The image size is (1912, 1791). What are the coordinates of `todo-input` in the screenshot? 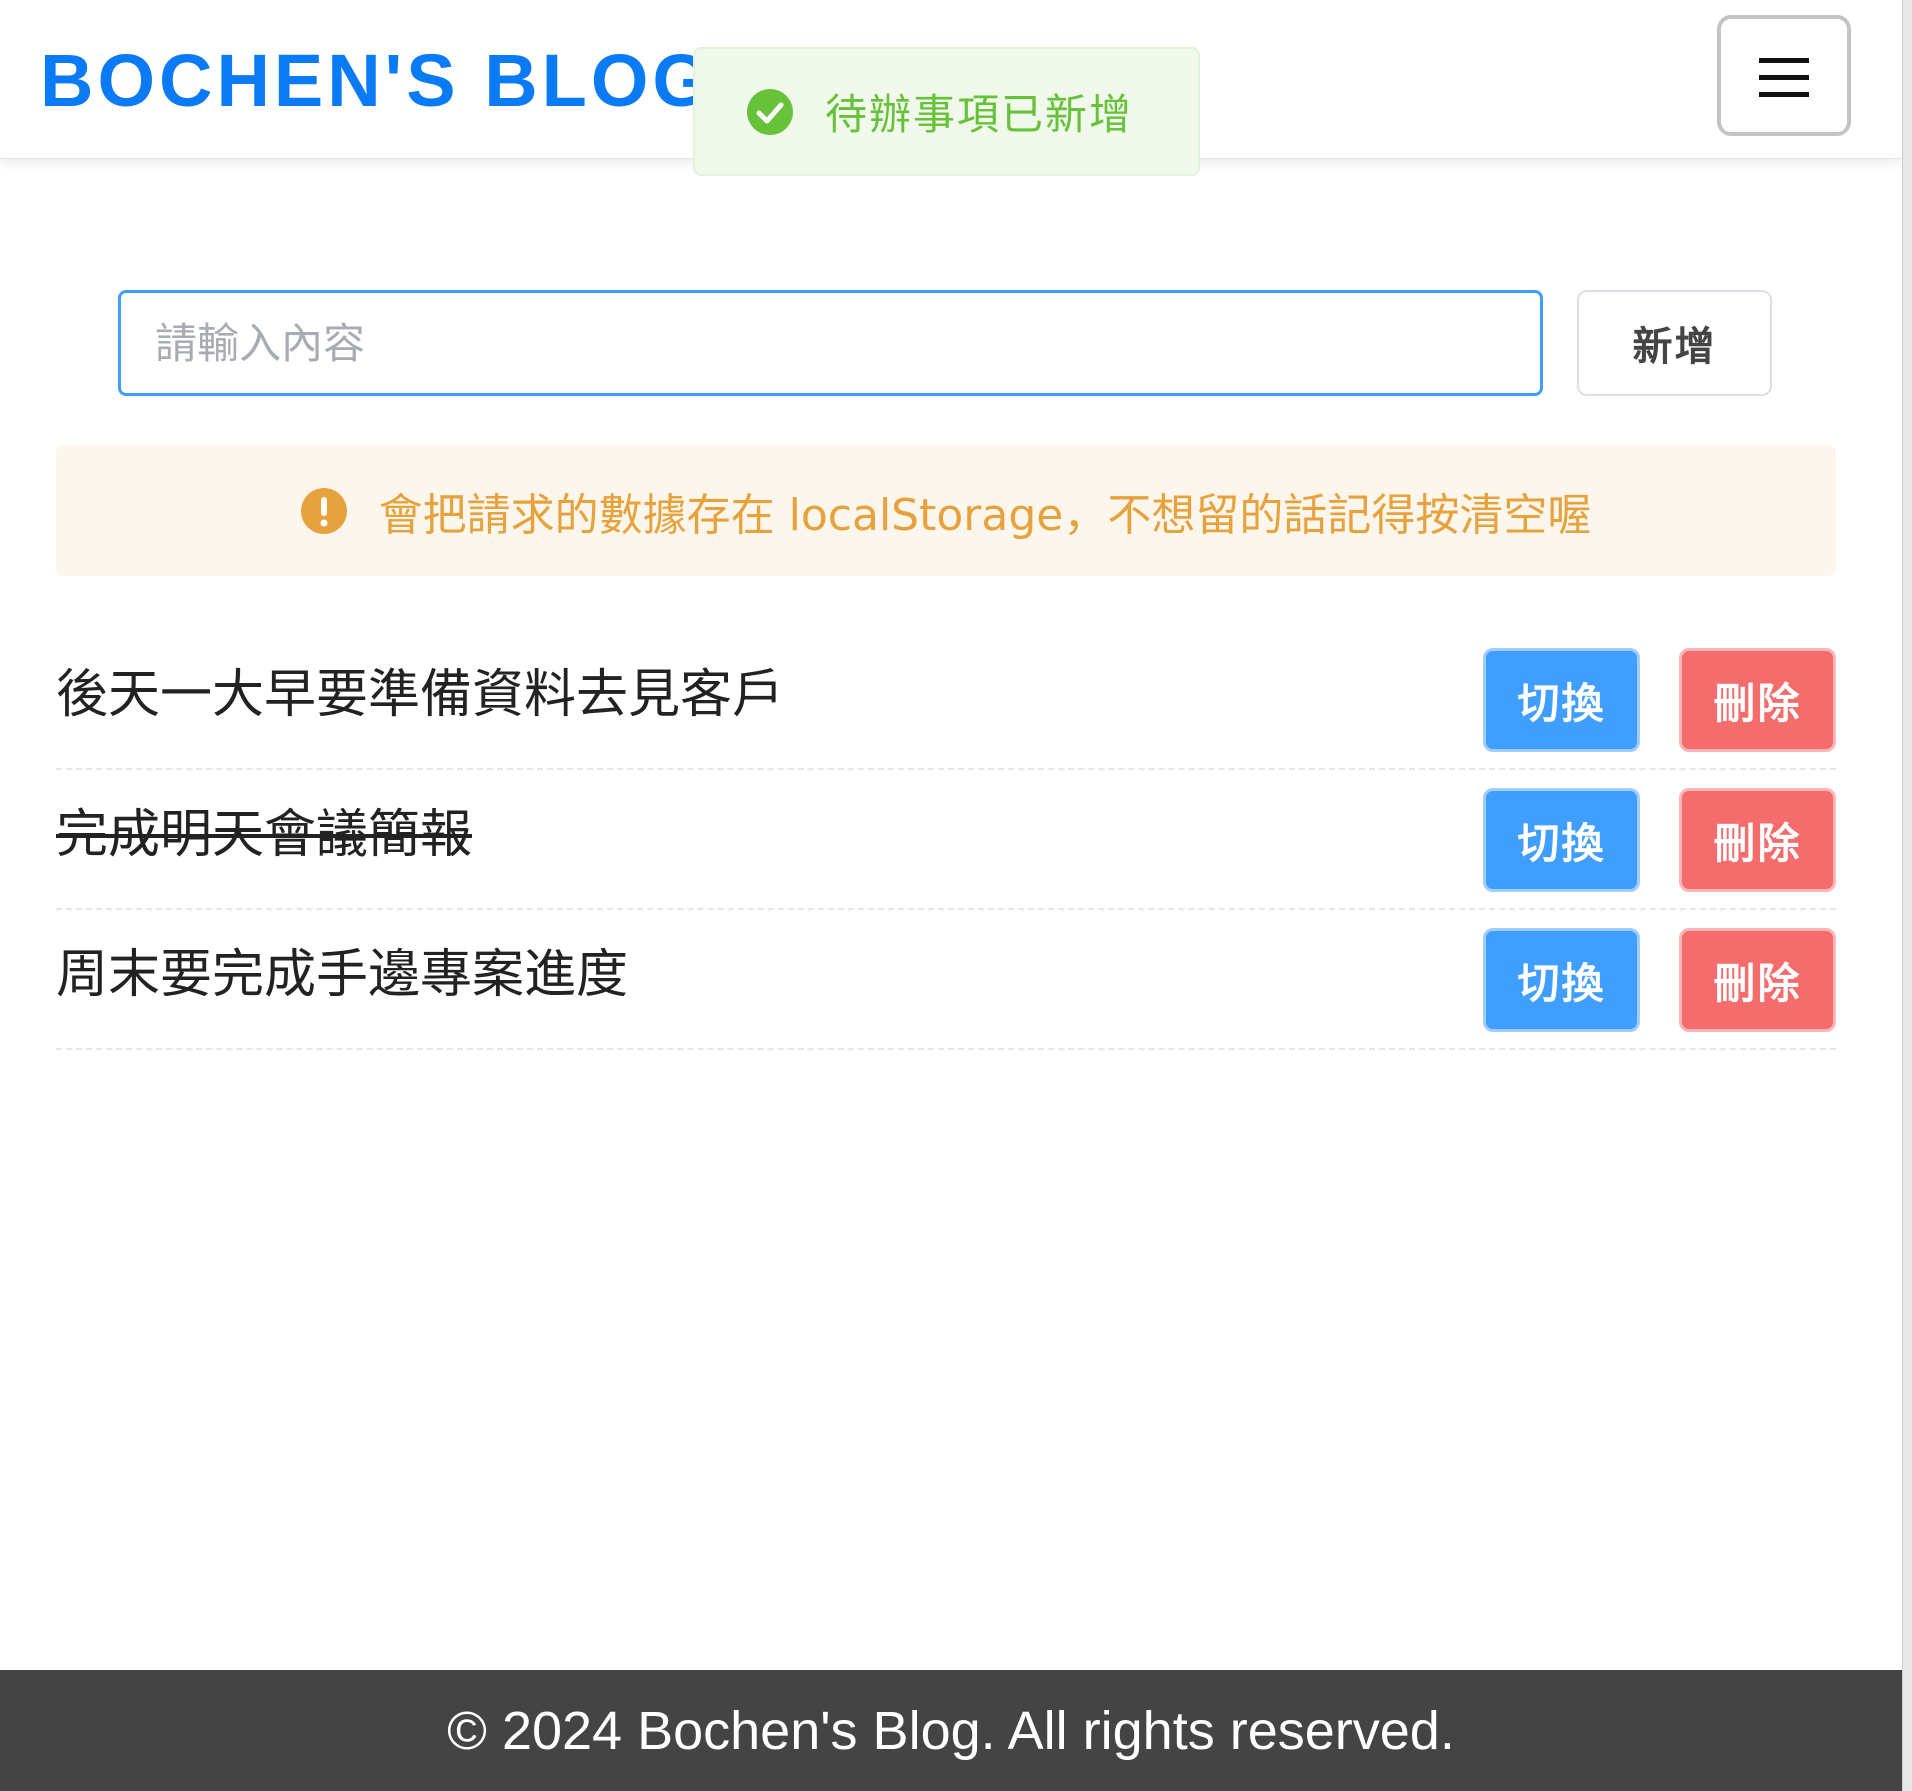 It's located at (830, 343).